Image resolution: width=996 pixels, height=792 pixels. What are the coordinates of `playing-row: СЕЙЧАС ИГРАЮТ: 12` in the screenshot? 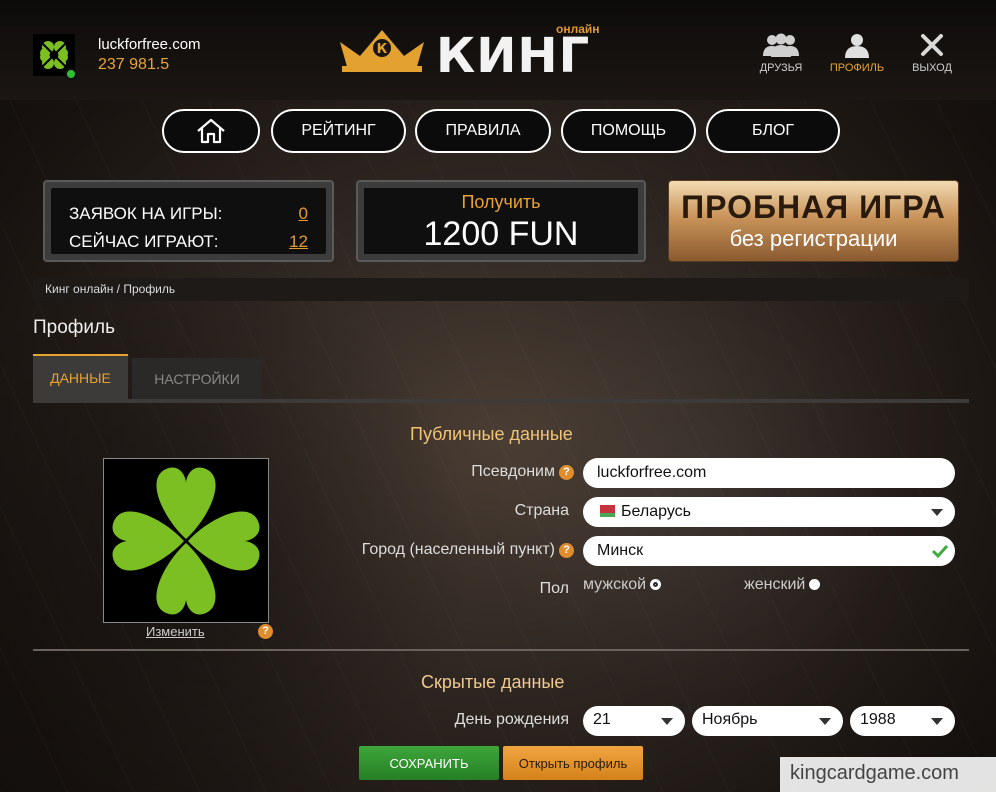 It's located at (188, 242).